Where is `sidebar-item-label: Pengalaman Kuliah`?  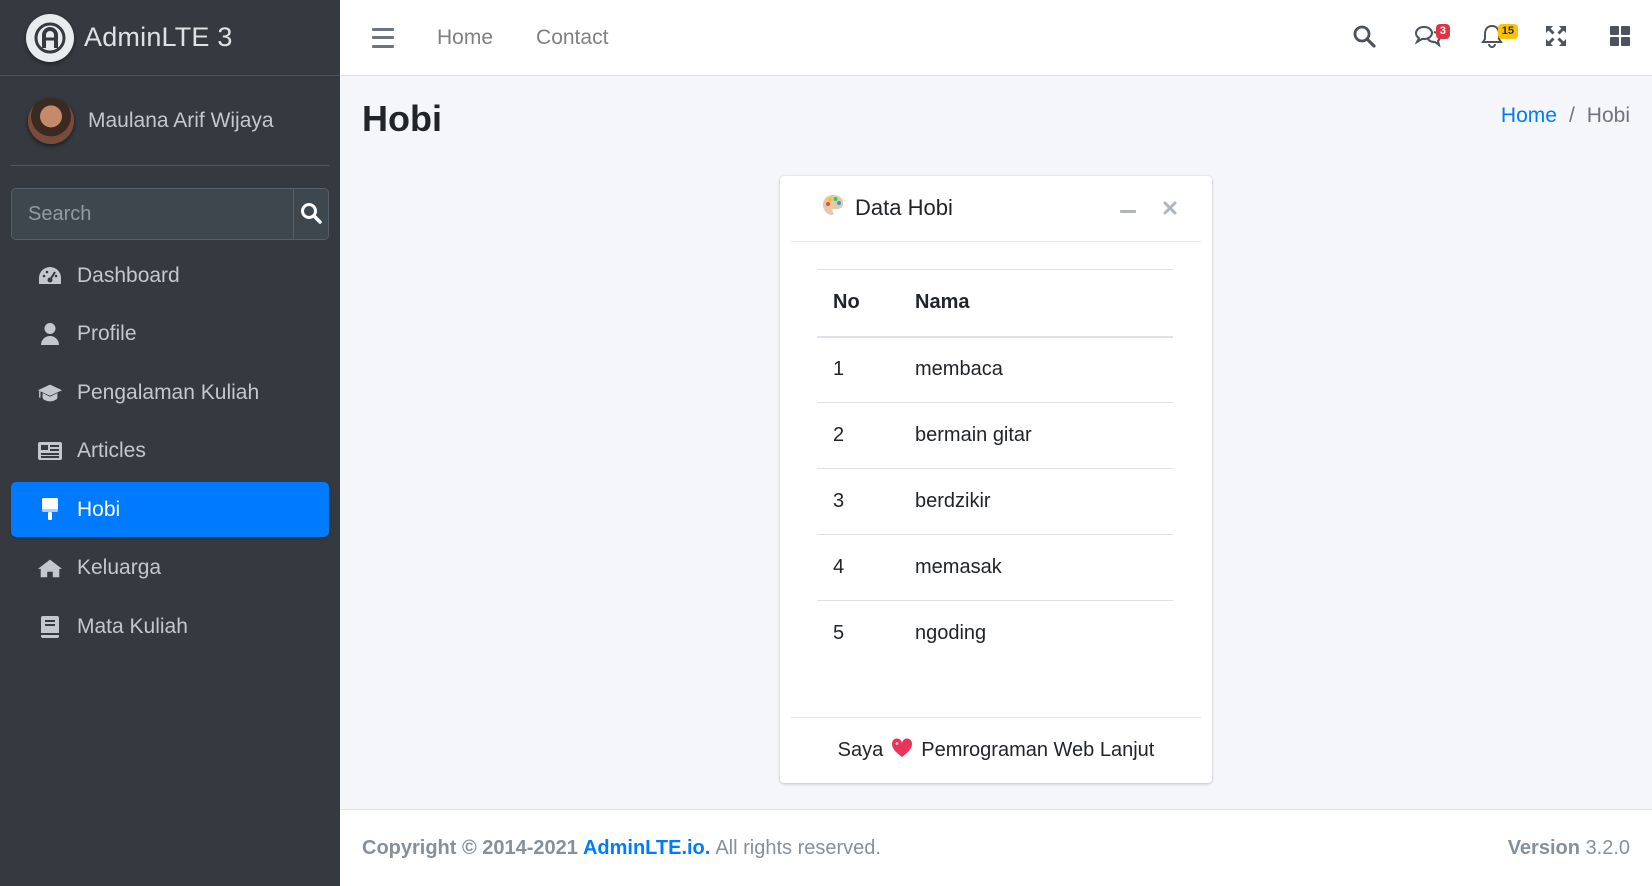
sidebar-item-label: Pengalaman Kuliah is located at coordinates (168, 392).